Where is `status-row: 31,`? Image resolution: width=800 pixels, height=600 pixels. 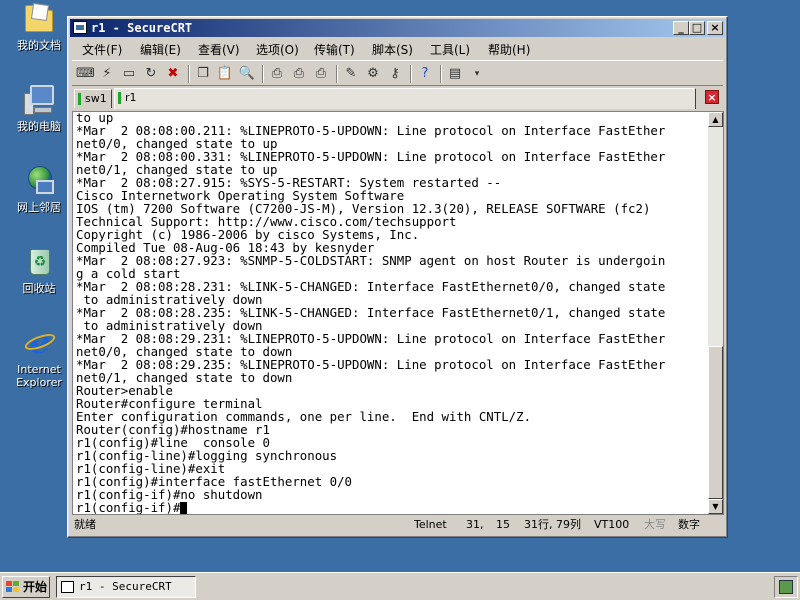
status-row: 31, is located at coordinates (475, 524).